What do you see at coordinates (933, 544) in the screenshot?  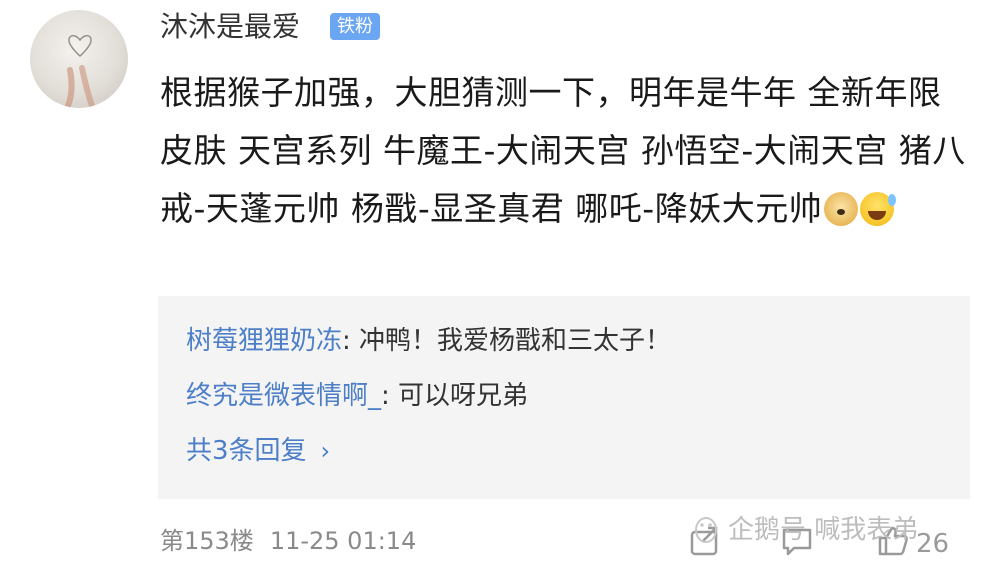 I see `like-count: 26` at bounding box center [933, 544].